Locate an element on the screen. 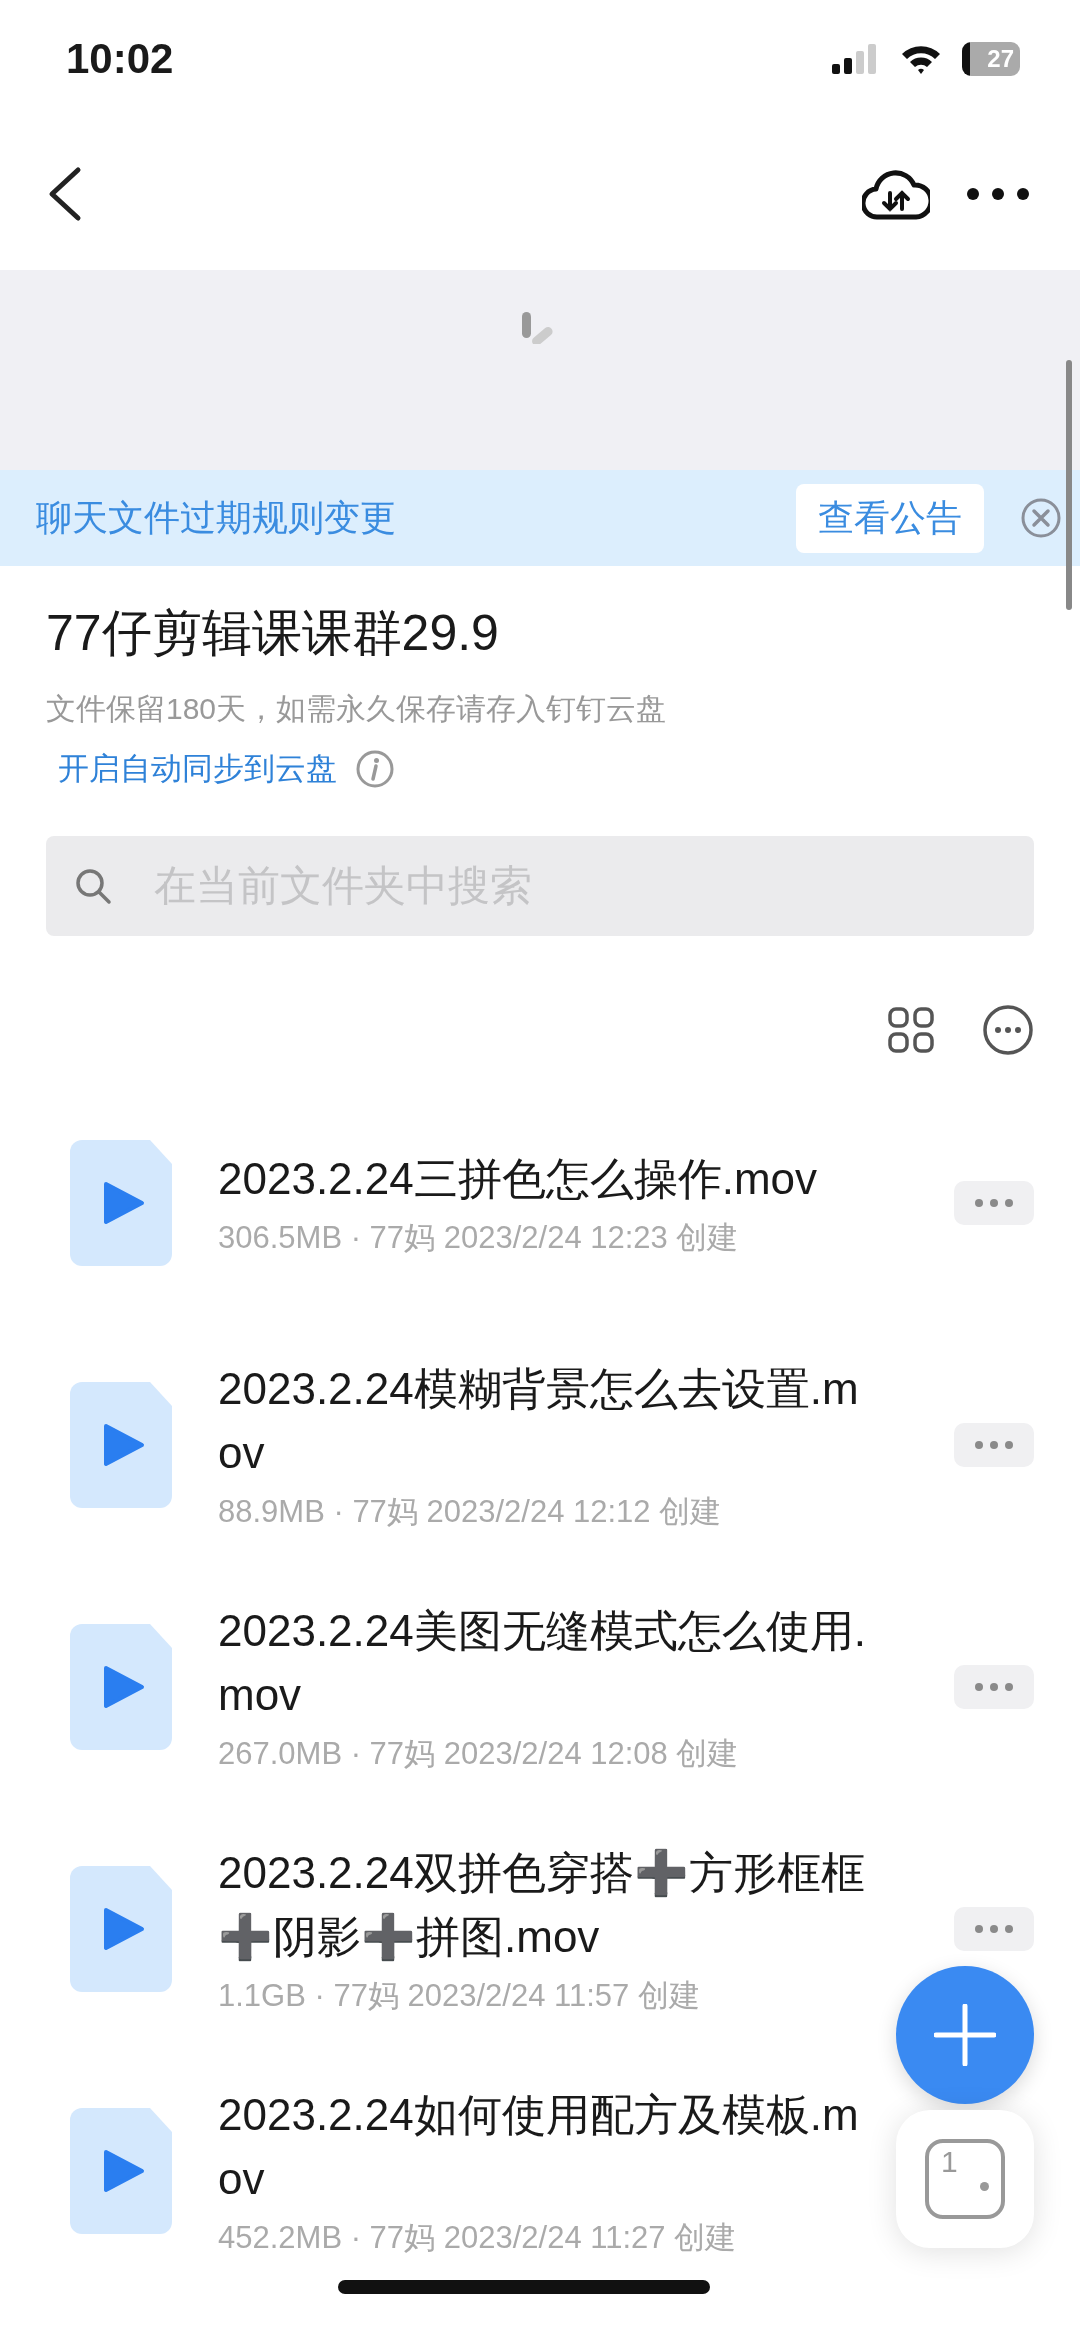  file-meta: 452.2MB · 77妈 2023/2/24 11:27 创建 is located at coordinates (478, 2238).